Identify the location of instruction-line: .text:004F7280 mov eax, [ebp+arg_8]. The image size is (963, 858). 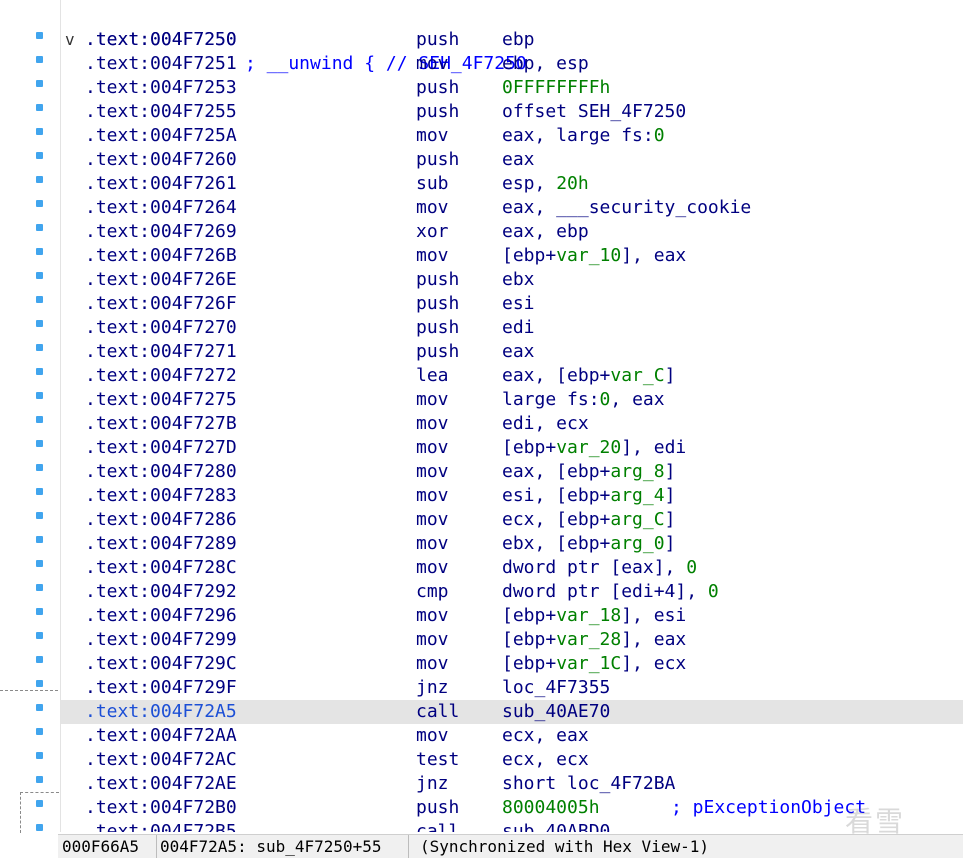
(512, 472).